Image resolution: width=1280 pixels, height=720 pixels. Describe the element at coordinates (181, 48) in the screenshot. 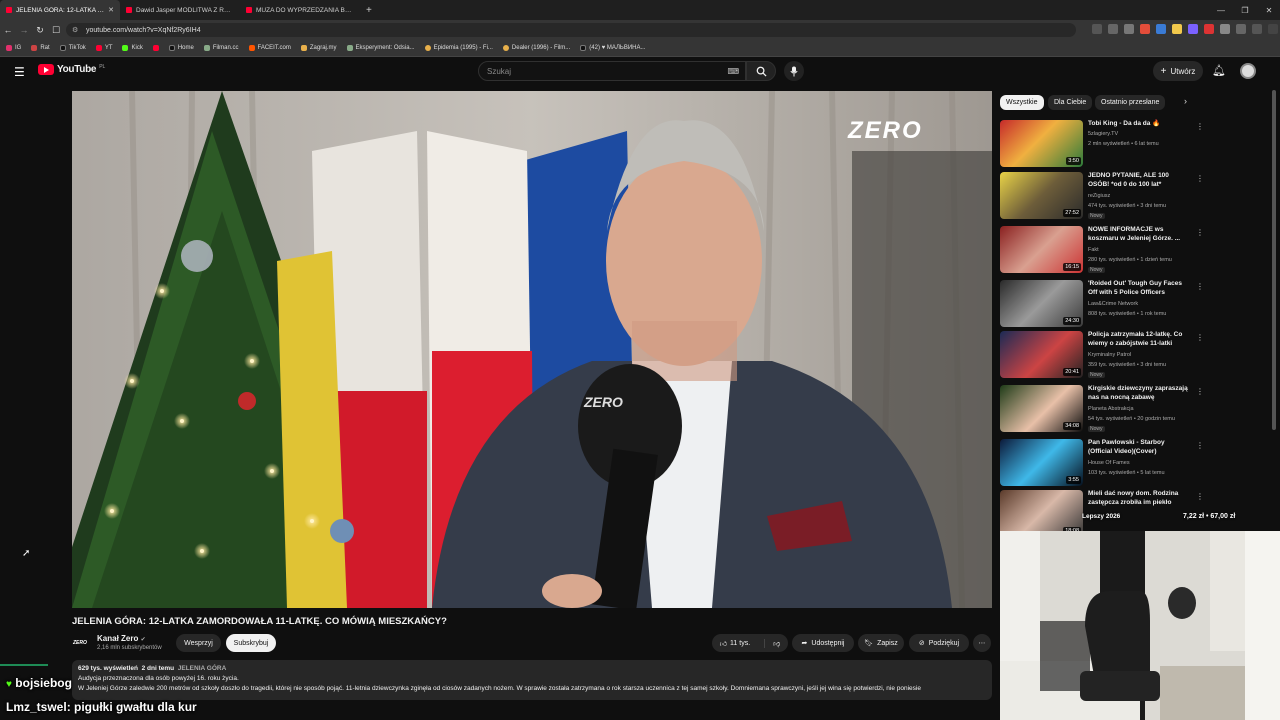

I see `bookmark-item: Home` at that location.